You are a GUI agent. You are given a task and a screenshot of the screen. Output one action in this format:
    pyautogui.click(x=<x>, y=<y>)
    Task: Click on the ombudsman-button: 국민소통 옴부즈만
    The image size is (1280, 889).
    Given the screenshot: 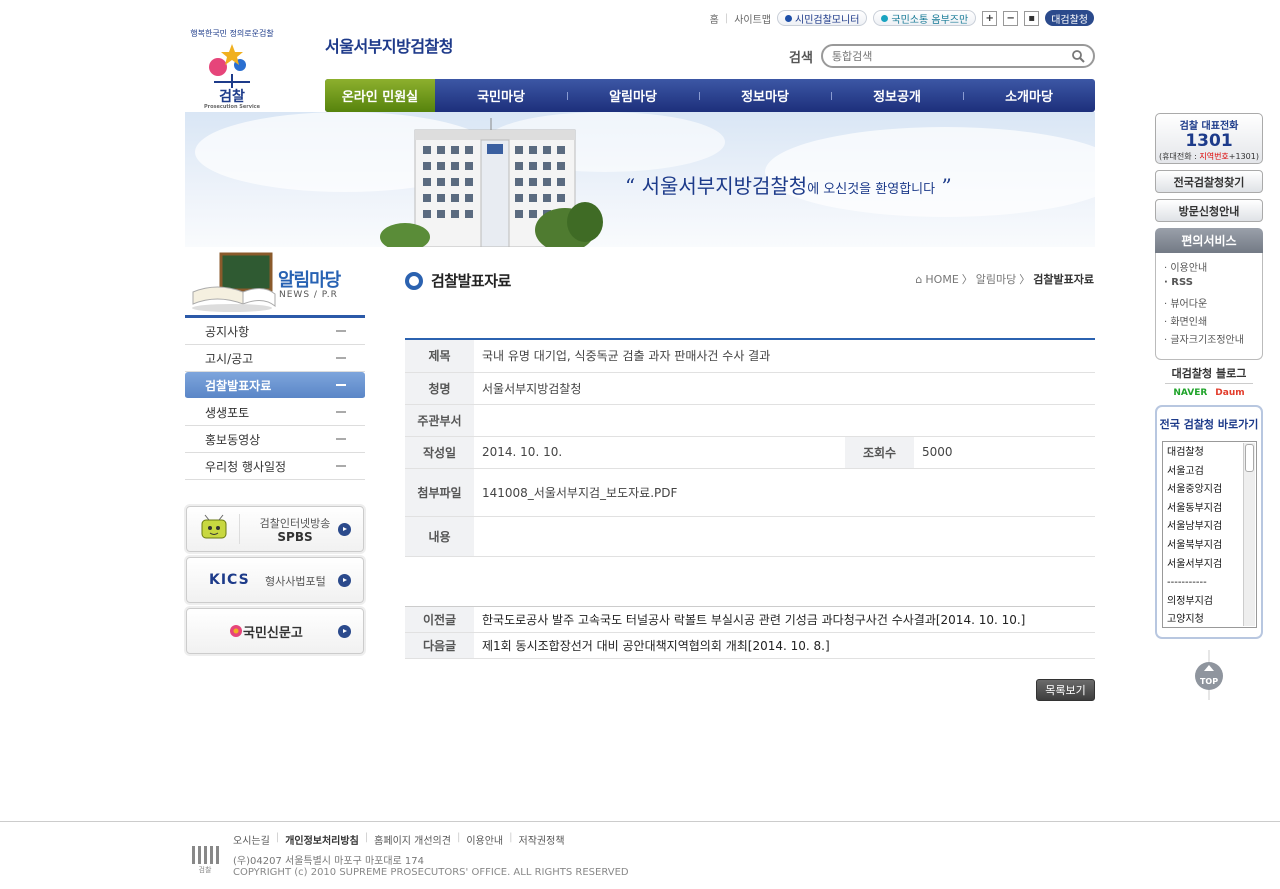 What is the action you would take?
    pyautogui.click(x=925, y=18)
    